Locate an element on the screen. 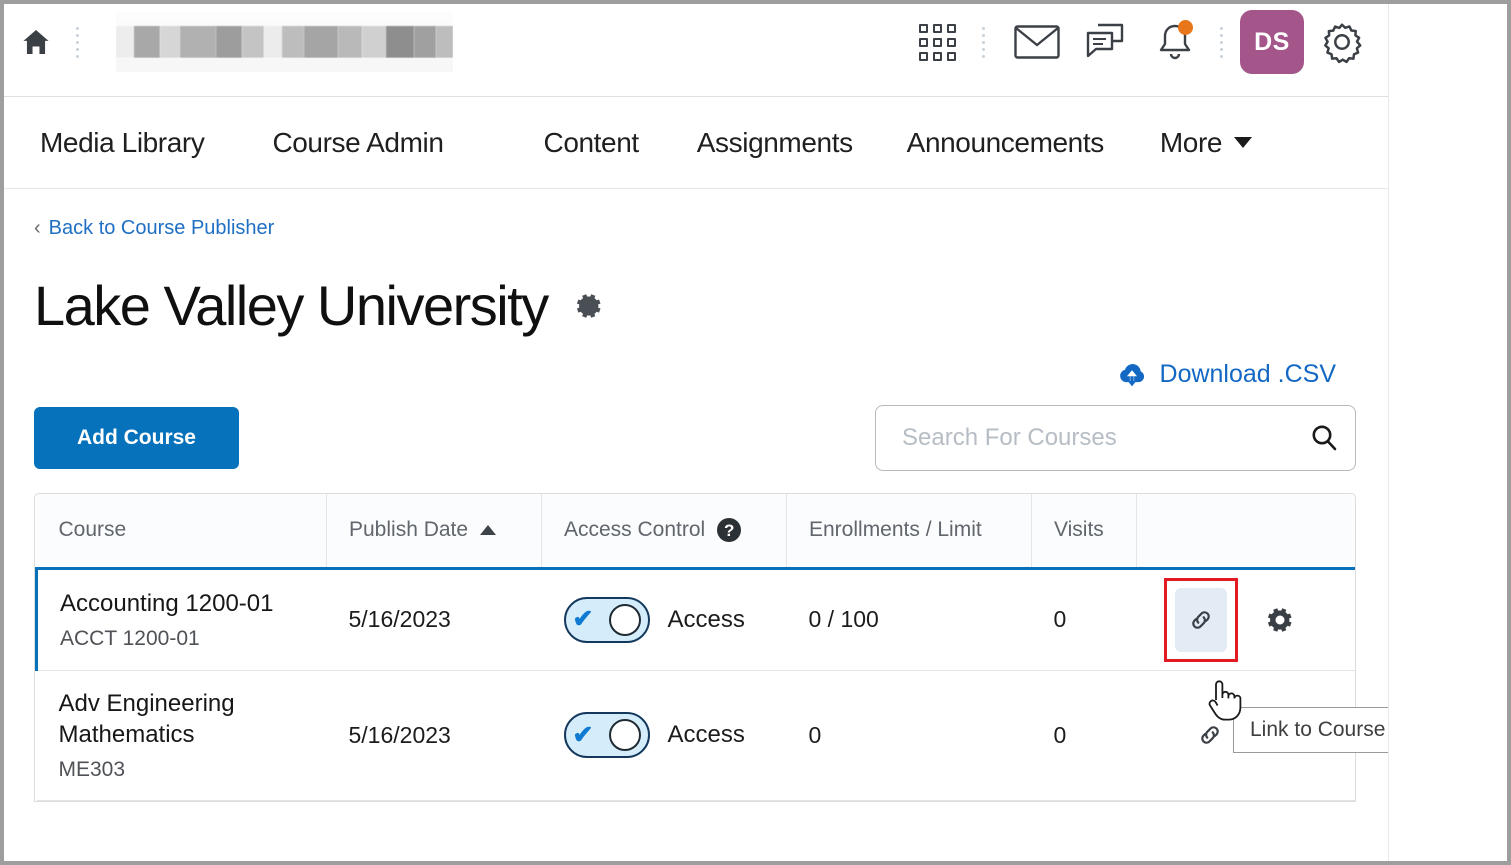 Image resolution: width=1511 pixels, height=865 pixels. link-to-course-highlight is located at coordinates (1200, 619).